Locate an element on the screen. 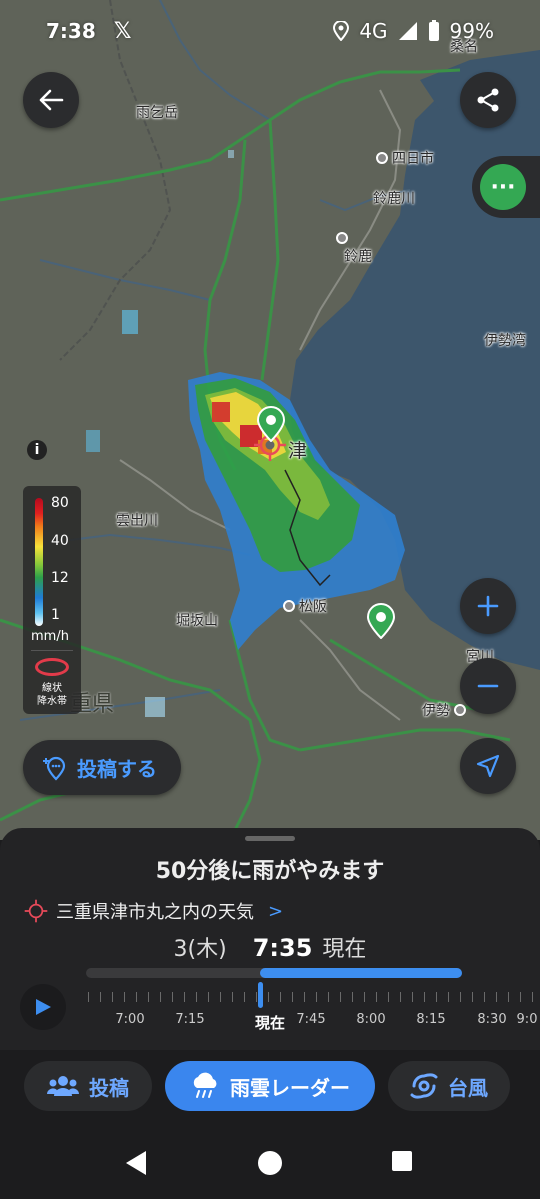  rainband-ring-icon is located at coordinates (52, 667).